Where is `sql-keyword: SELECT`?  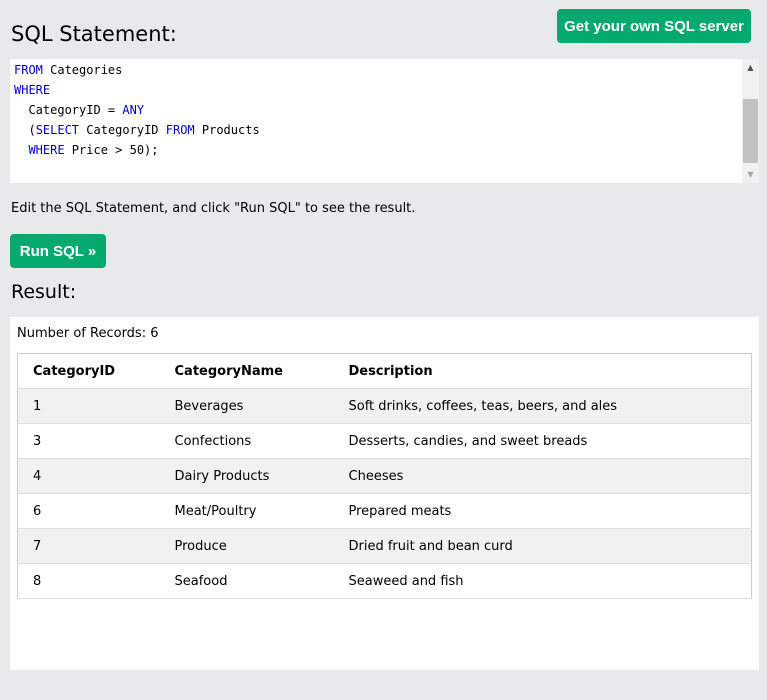
sql-keyword: SELECT is located at coordinates (57, 130).